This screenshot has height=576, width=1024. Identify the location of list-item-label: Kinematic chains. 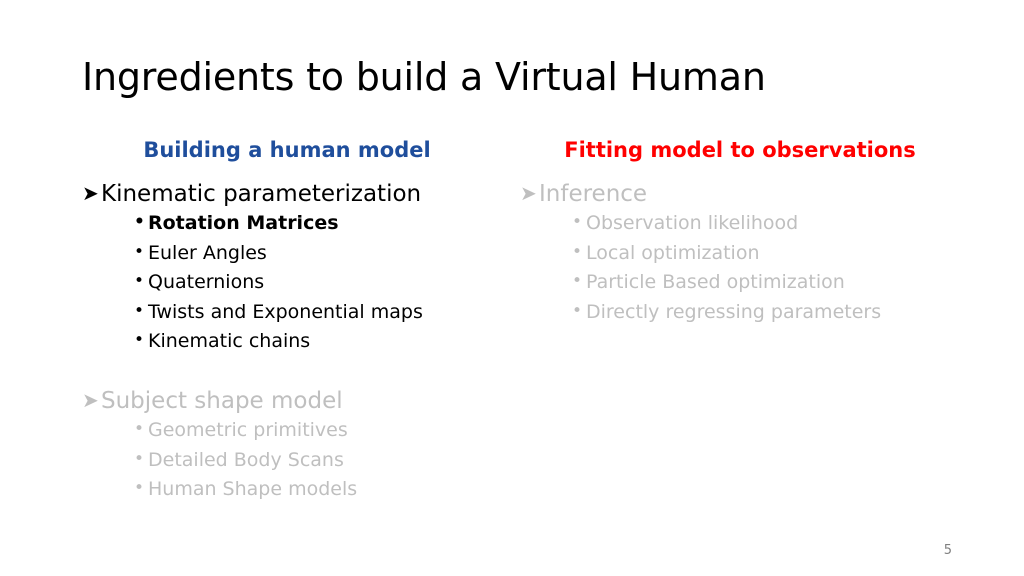
(229, 341).